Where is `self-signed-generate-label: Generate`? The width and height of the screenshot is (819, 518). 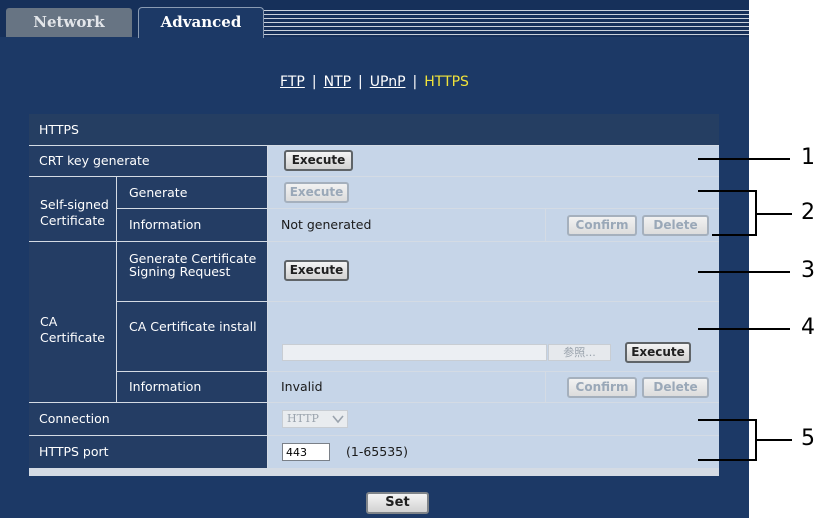 self-signed-generate-label: Generate is located at coordinates (192, 192).